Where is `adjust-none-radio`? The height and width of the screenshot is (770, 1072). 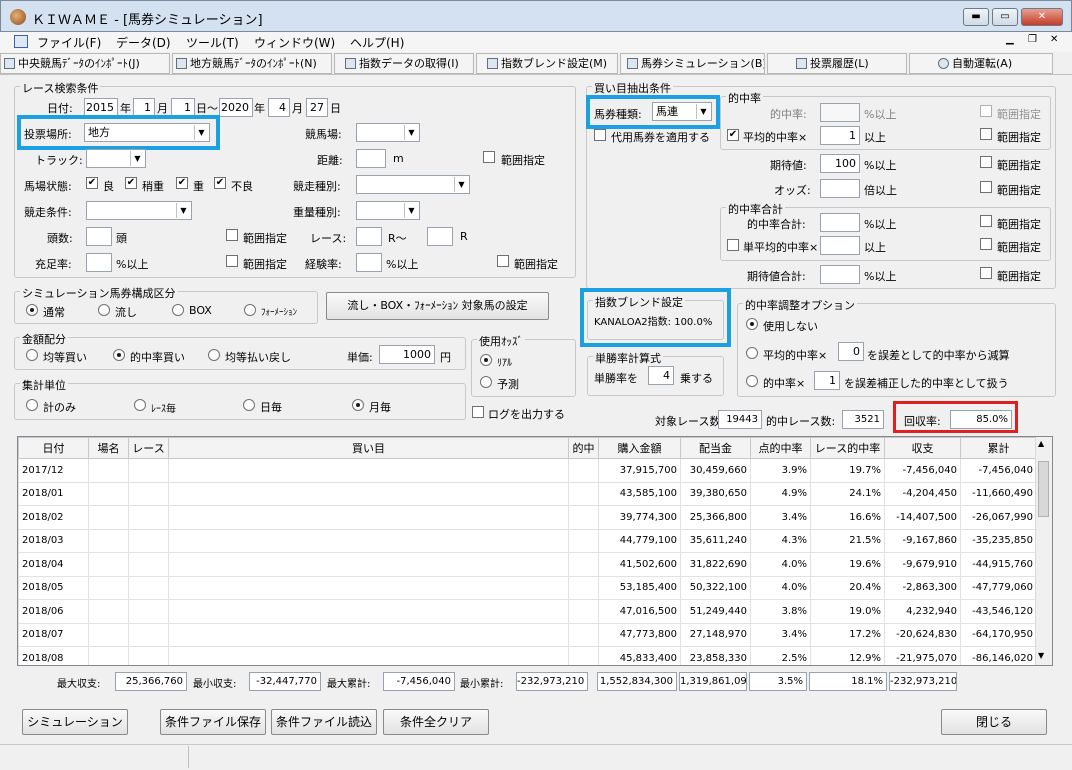
adjust-none-radio is located at coordinates (752, 324).